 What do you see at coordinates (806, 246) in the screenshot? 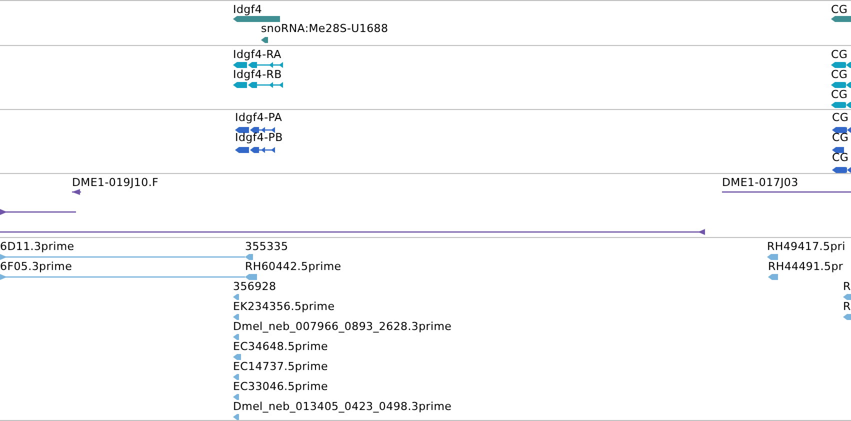
I see `feature-label: RH49417.5pri` at bounding box center [806, 246].